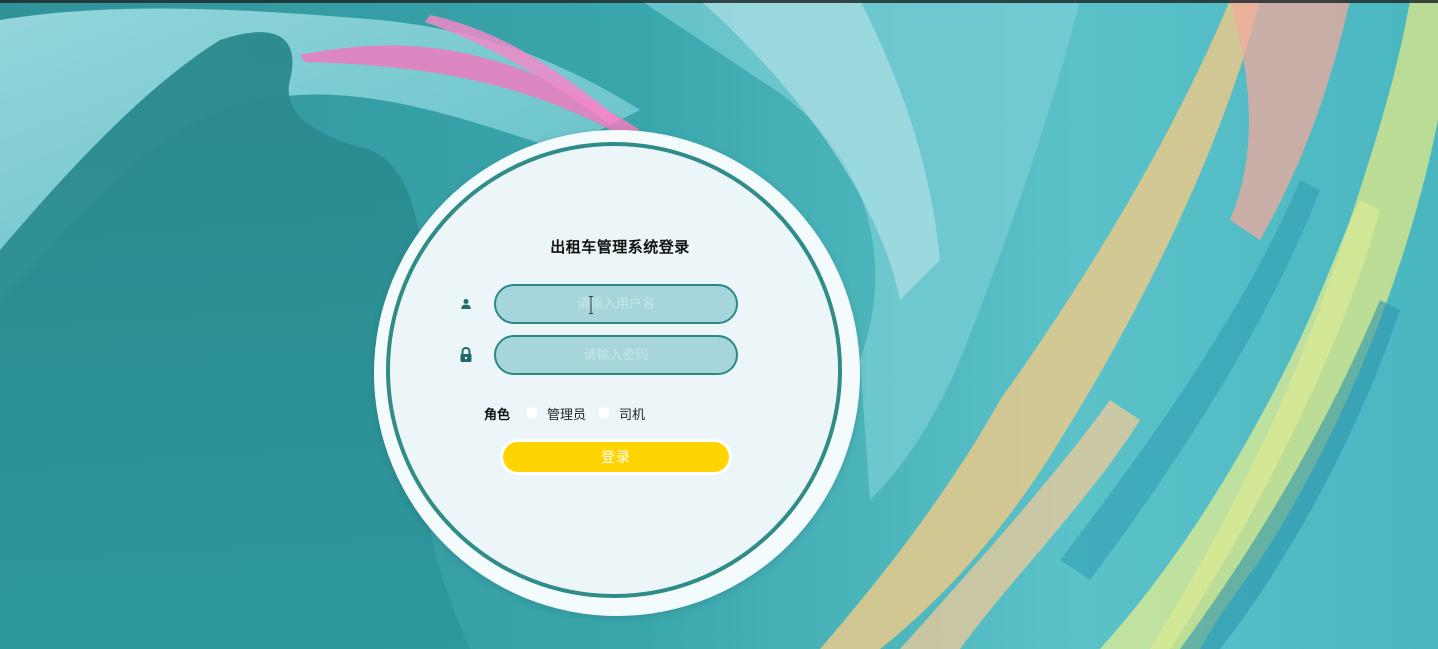 The image size is (1438, 649). I want to click on role-option-admin: 管理员, so click(556, 413).